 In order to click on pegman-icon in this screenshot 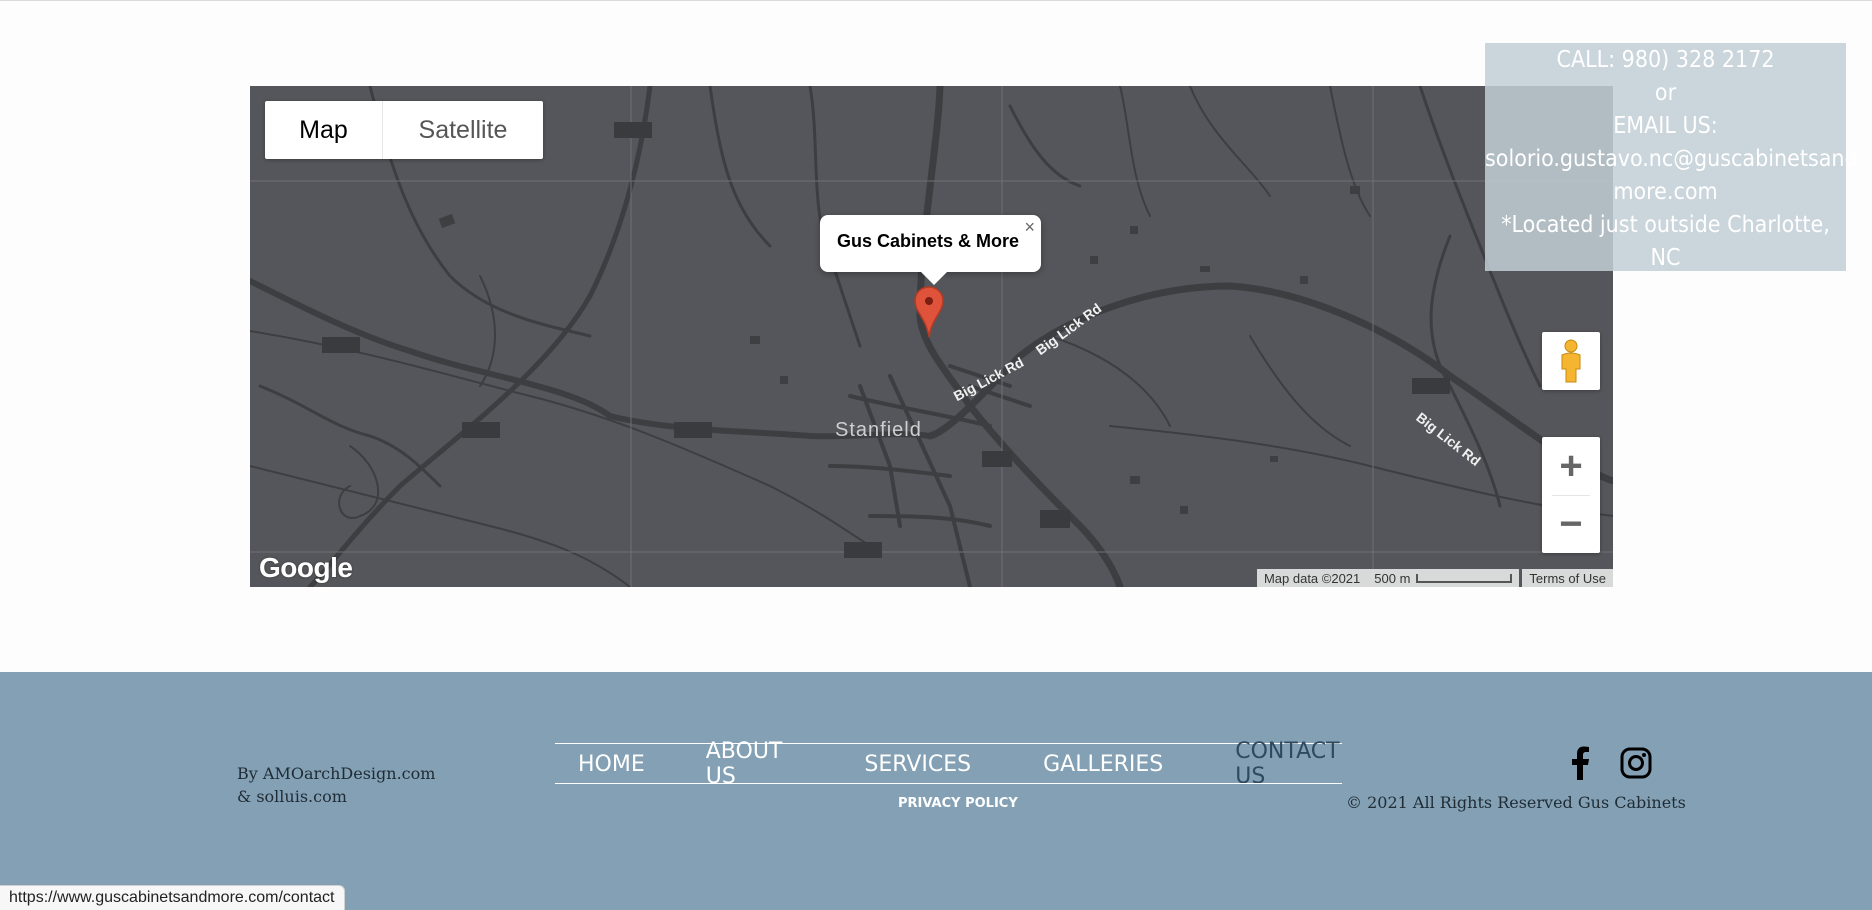, I will do `click(1571, 361)`.